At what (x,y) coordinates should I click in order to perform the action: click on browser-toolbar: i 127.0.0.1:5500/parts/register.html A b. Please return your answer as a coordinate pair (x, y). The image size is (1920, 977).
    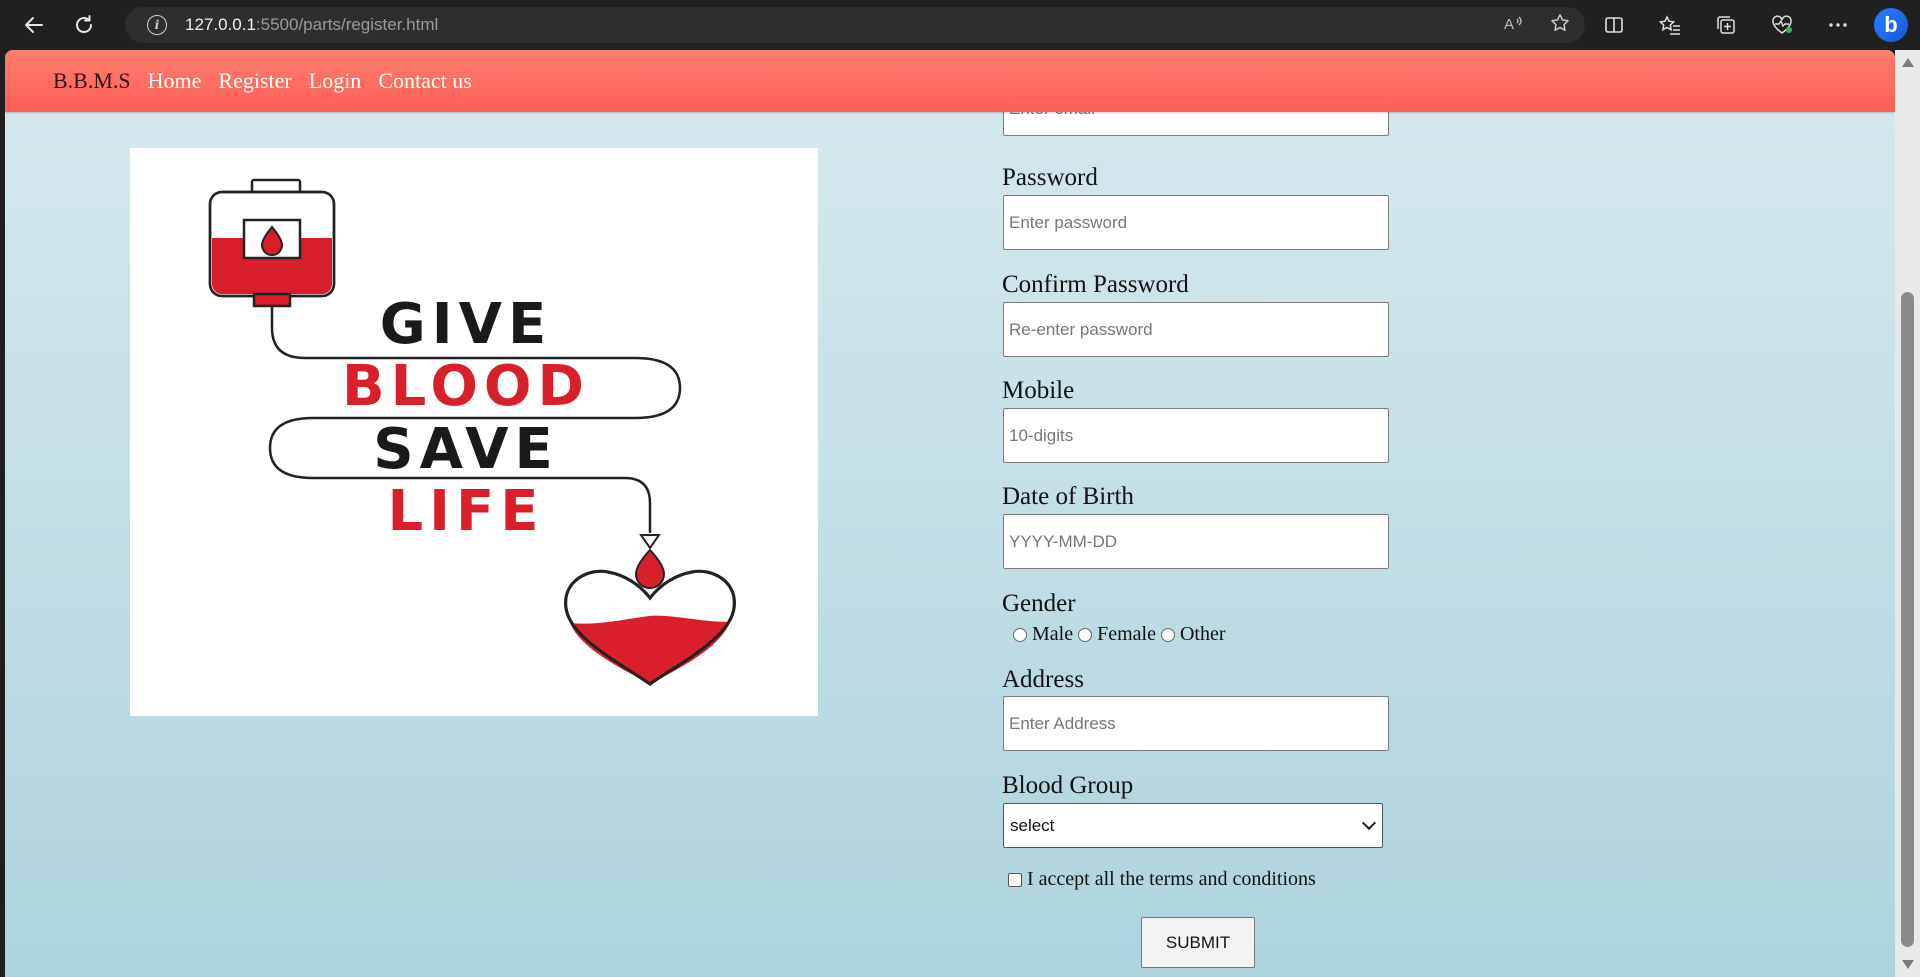
    Looking at the image, I should click on (960, 25).